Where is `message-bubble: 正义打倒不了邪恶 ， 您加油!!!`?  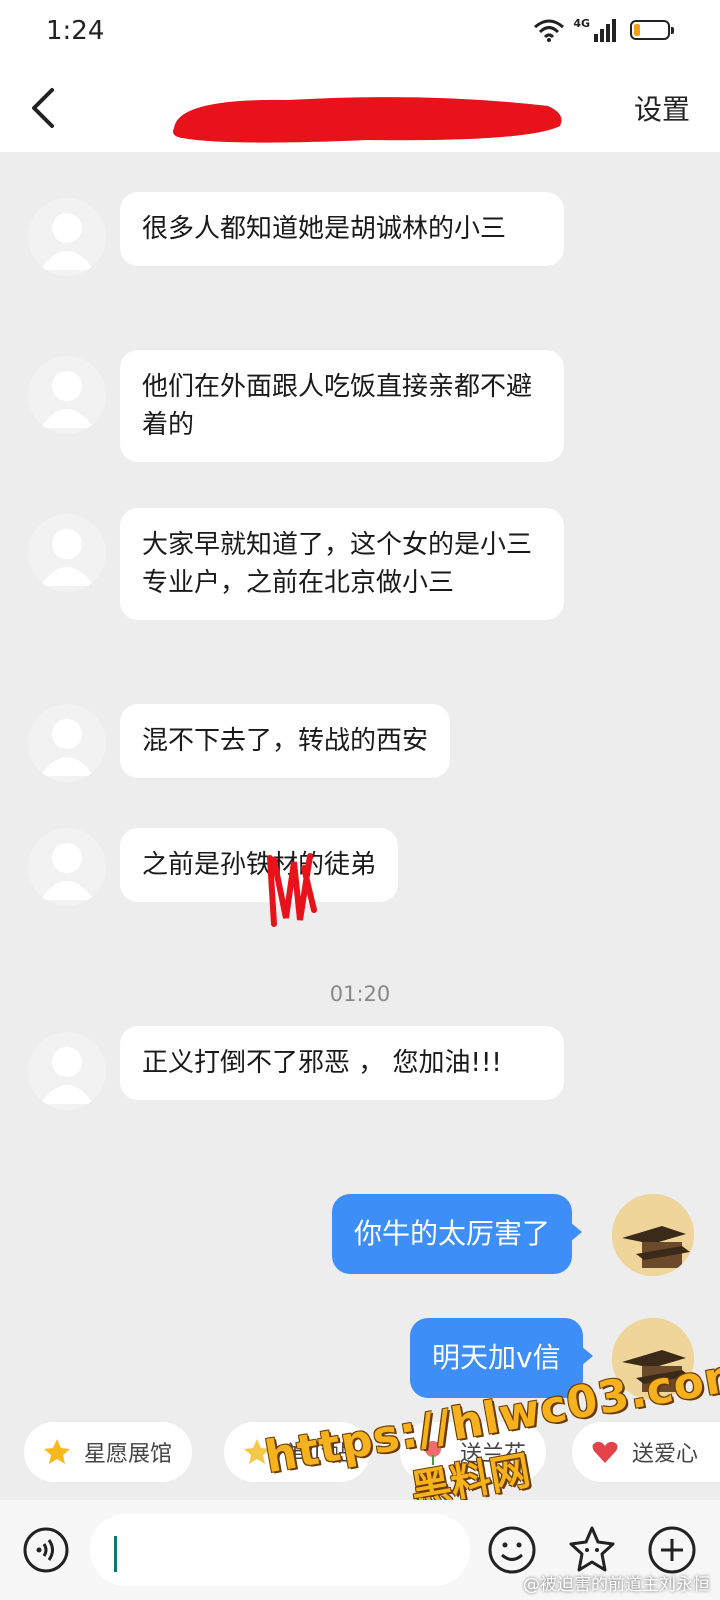 message-bubble: 正义打倒不了邪恶 ， 您加油!!! is located at coordinates (342, 1063).